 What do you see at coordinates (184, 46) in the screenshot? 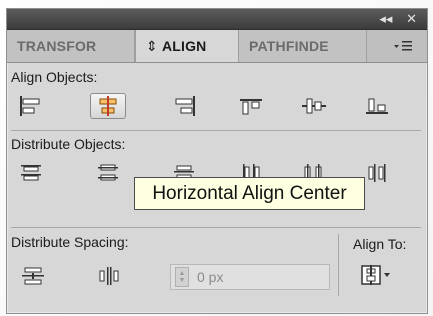
I see `tab-label: ALIGN` at bounding box center [184, 46].